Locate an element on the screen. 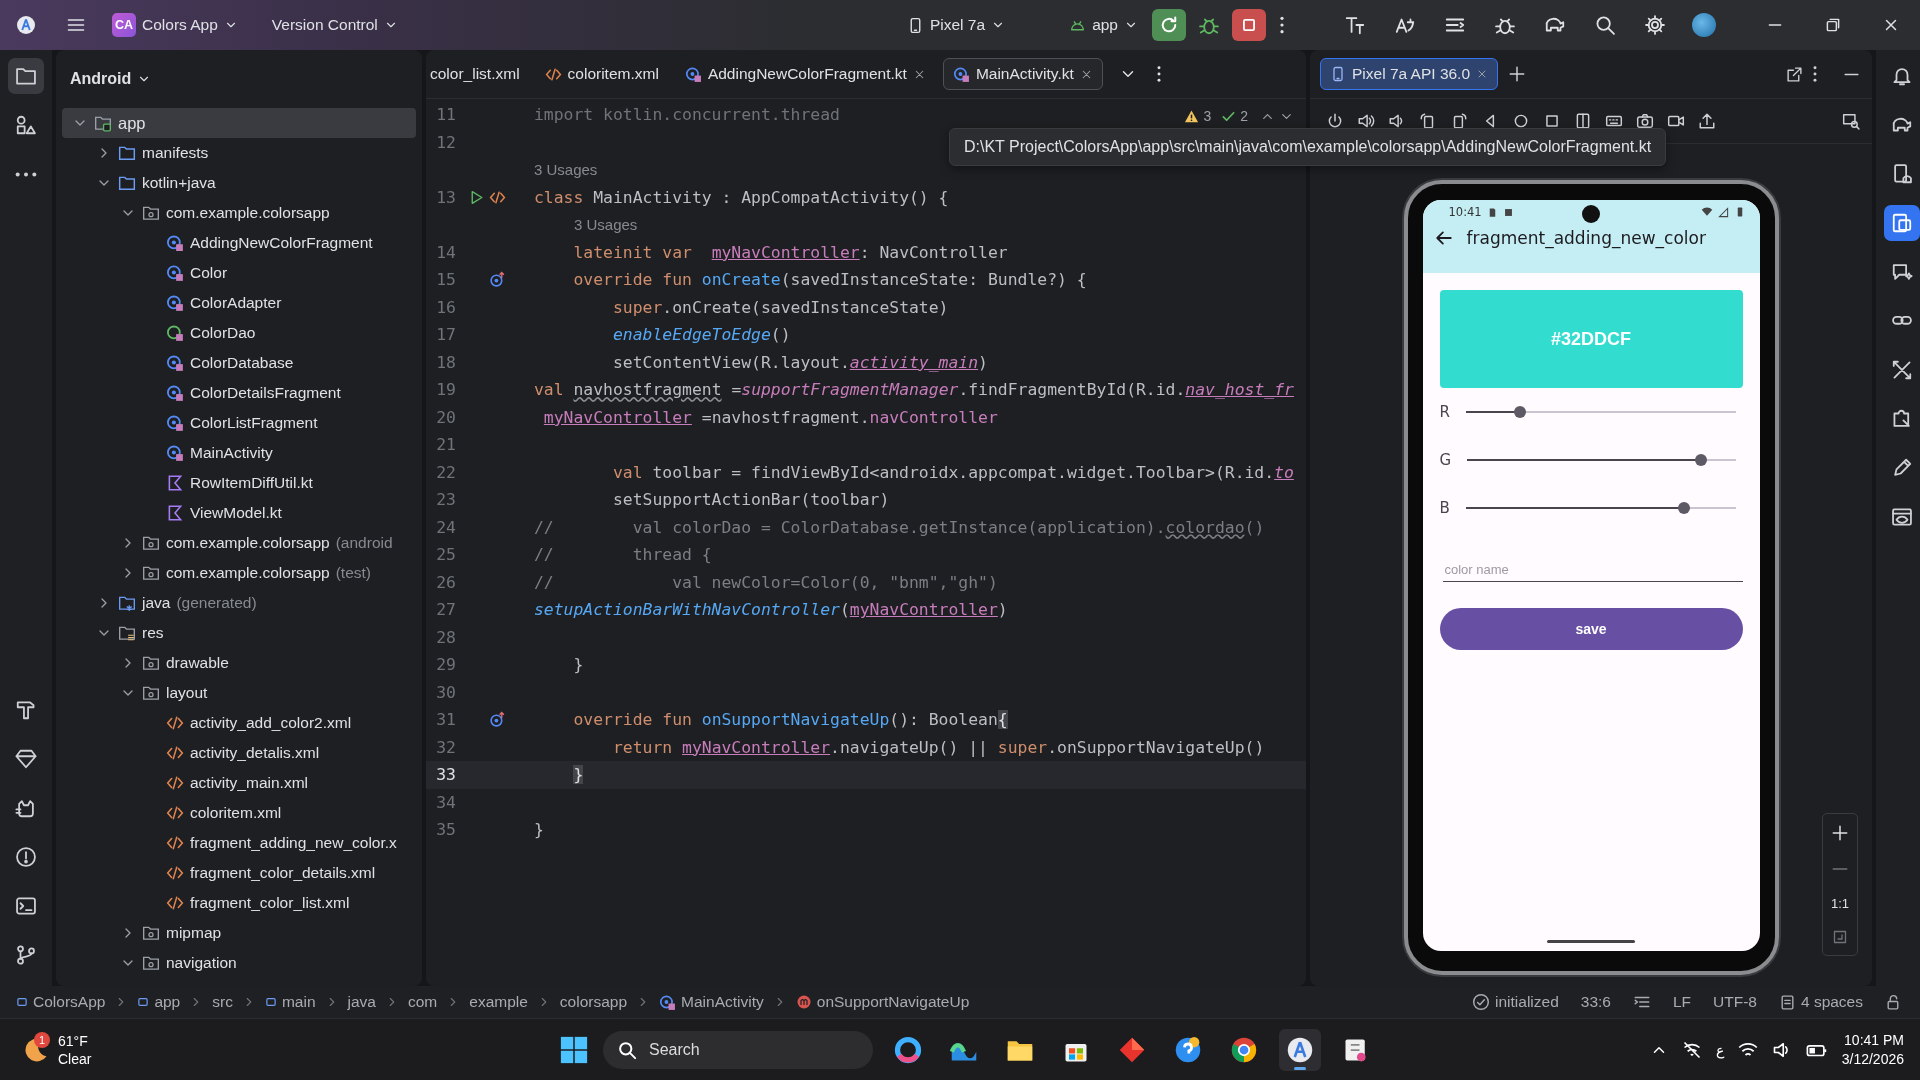 The width and height of the screenshot is (1920, 1080). tree-row: ViewModel.kt is located at coordinates (239, 513).